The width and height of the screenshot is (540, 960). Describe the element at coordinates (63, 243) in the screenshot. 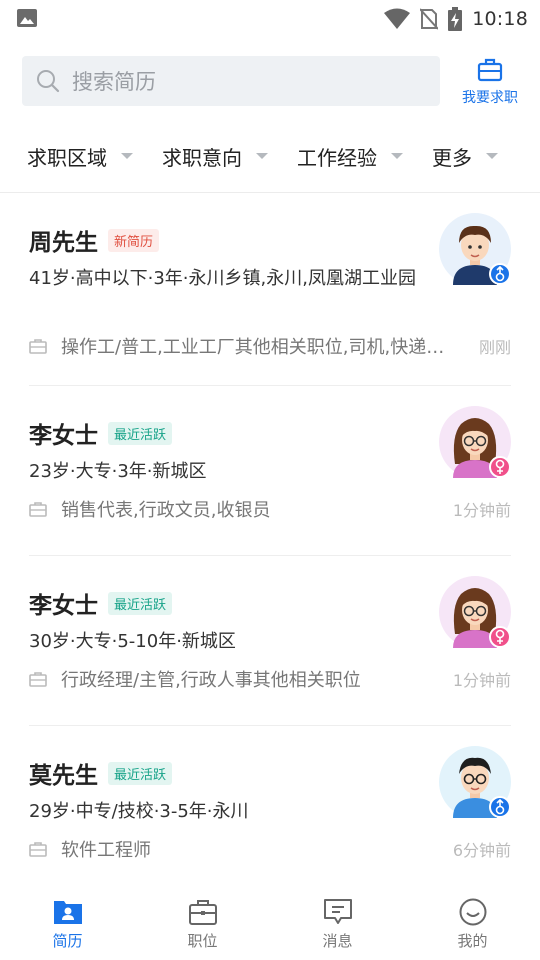

I see `candidate-name: 周先生` at that location.